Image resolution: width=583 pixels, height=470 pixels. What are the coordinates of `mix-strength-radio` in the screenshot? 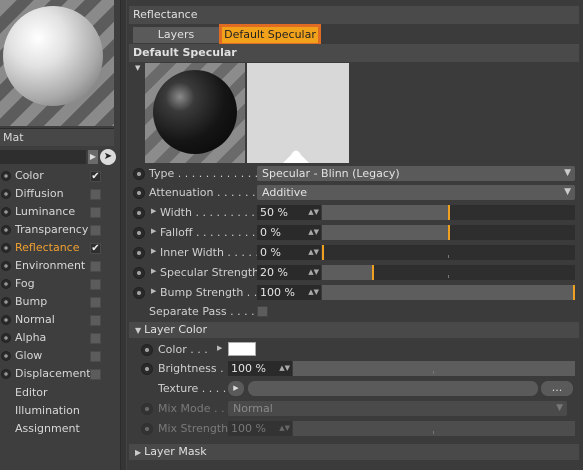 It's located at (147, 429).